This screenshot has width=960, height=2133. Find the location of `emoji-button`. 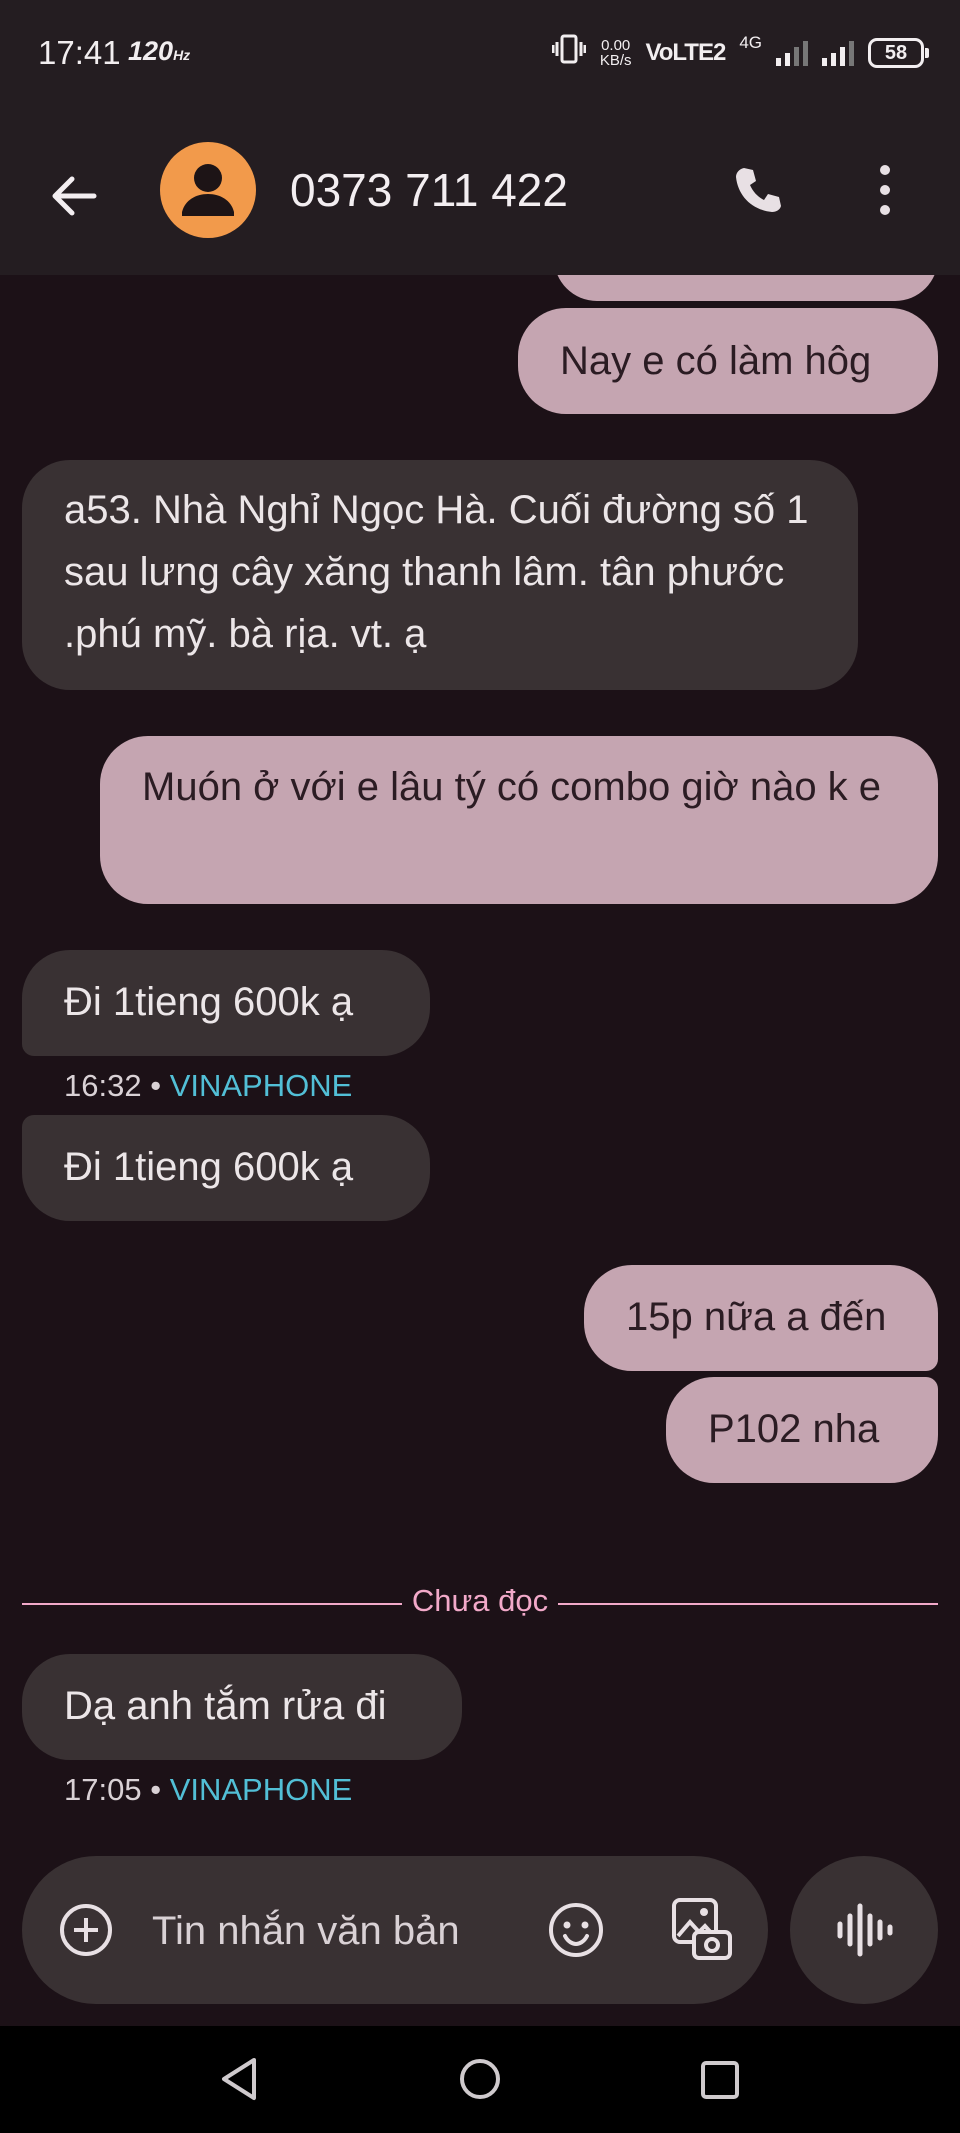

emoji-button is located at coordinates (576, 1930).